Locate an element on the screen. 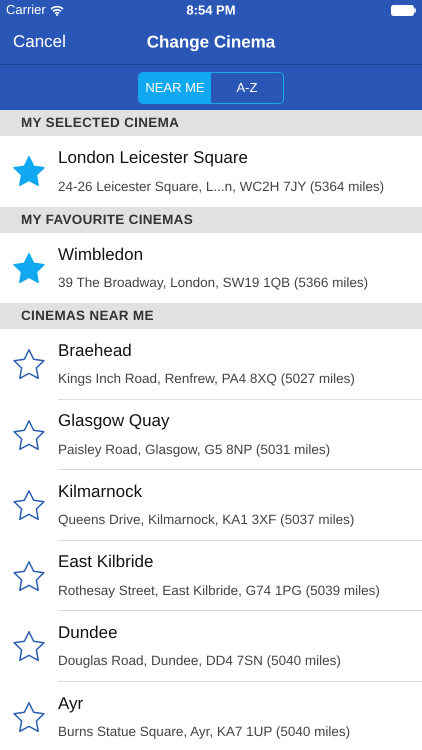  cinema-name: Braehead is located at coordinates (95, 351).